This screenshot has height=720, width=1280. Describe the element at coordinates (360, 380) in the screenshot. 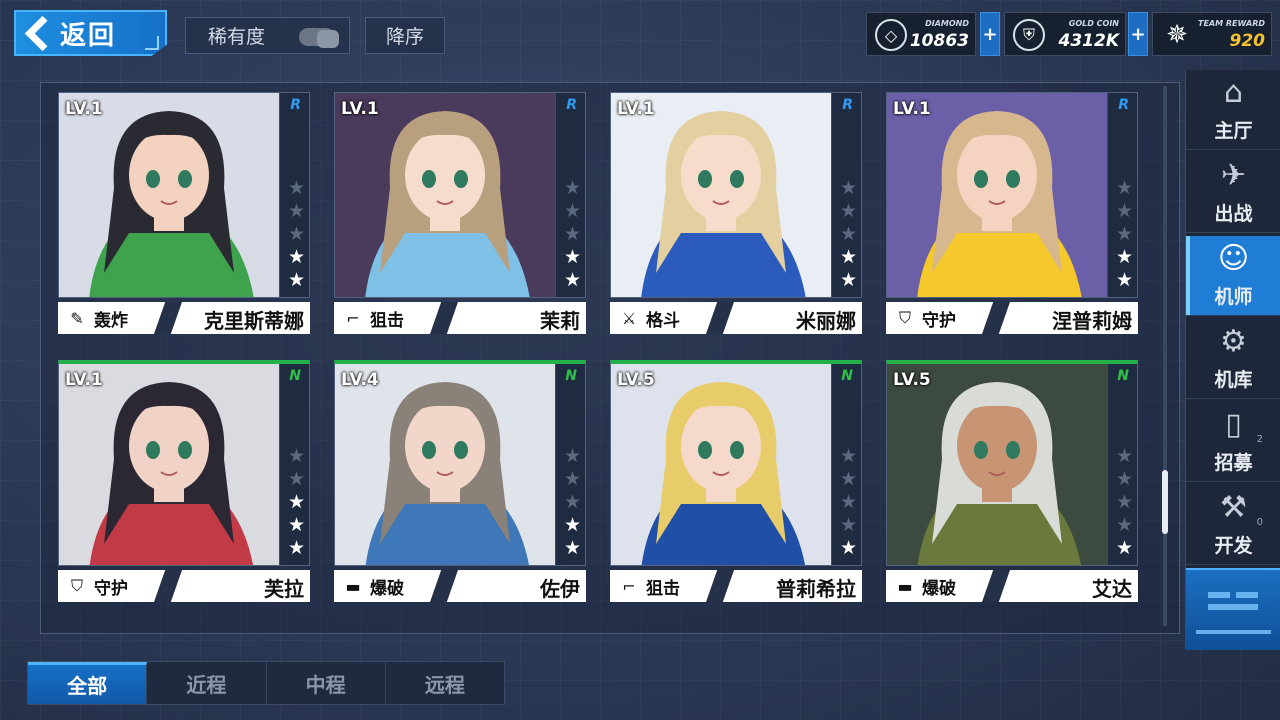

I see `pilot-level: LV.4` at that location.